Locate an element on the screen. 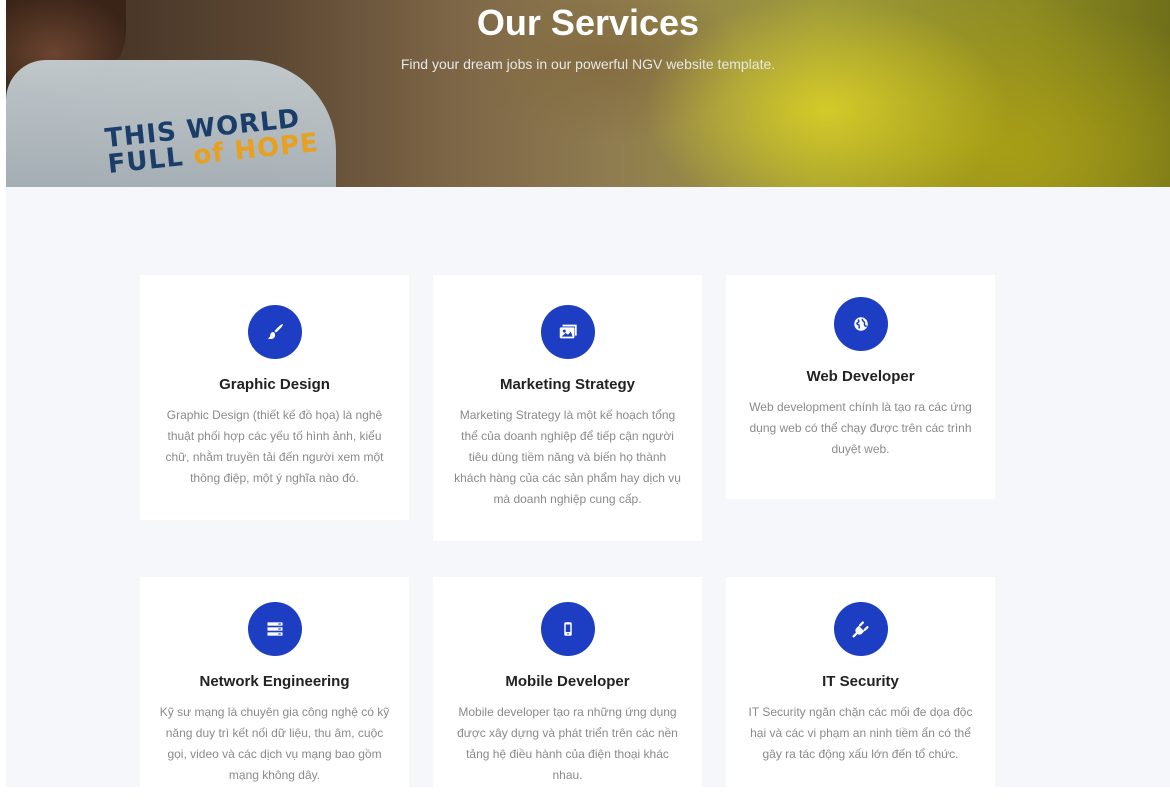  paint-brush-icon is located at coordinates (274, 332).